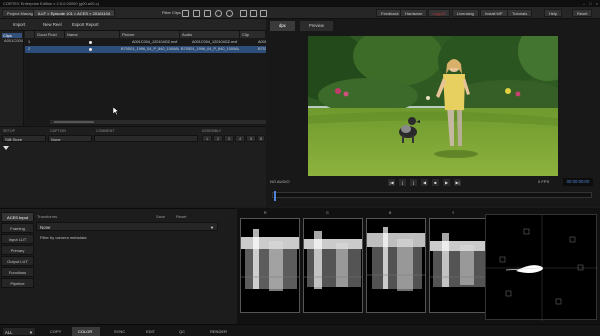 This screenshot has width=600, height=336. Describe the element at coordinates (553, 13) in the screenshot. I see `help-button: Help` at that location.